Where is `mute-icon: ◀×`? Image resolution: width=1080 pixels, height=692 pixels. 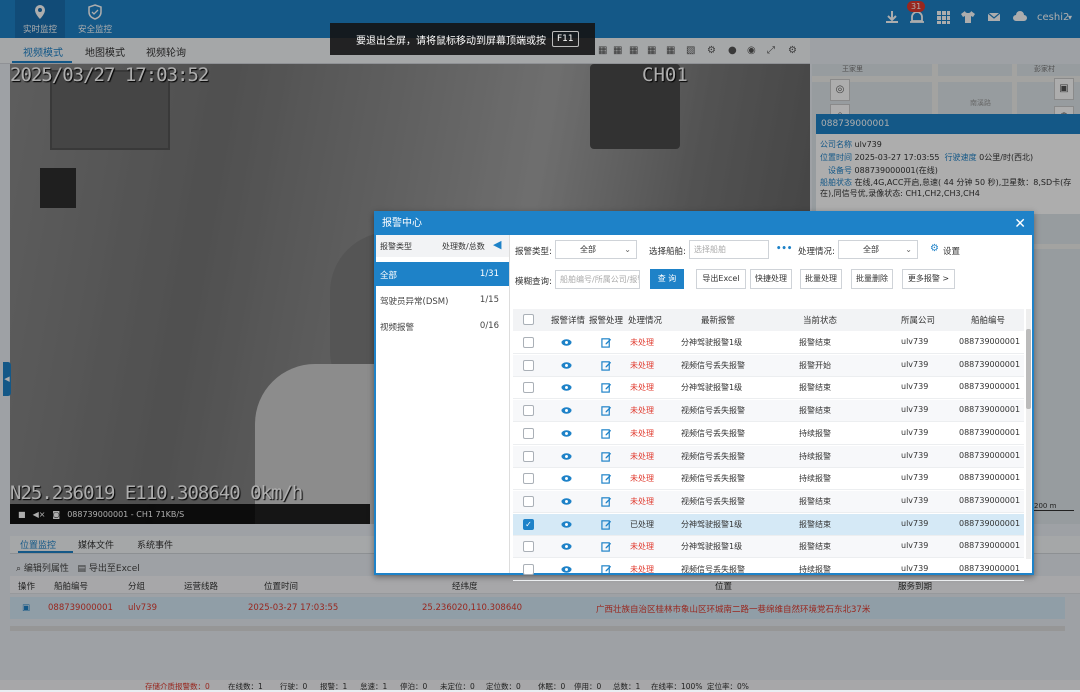 mute-icon: ◀× is located at coordinates (39, 514).